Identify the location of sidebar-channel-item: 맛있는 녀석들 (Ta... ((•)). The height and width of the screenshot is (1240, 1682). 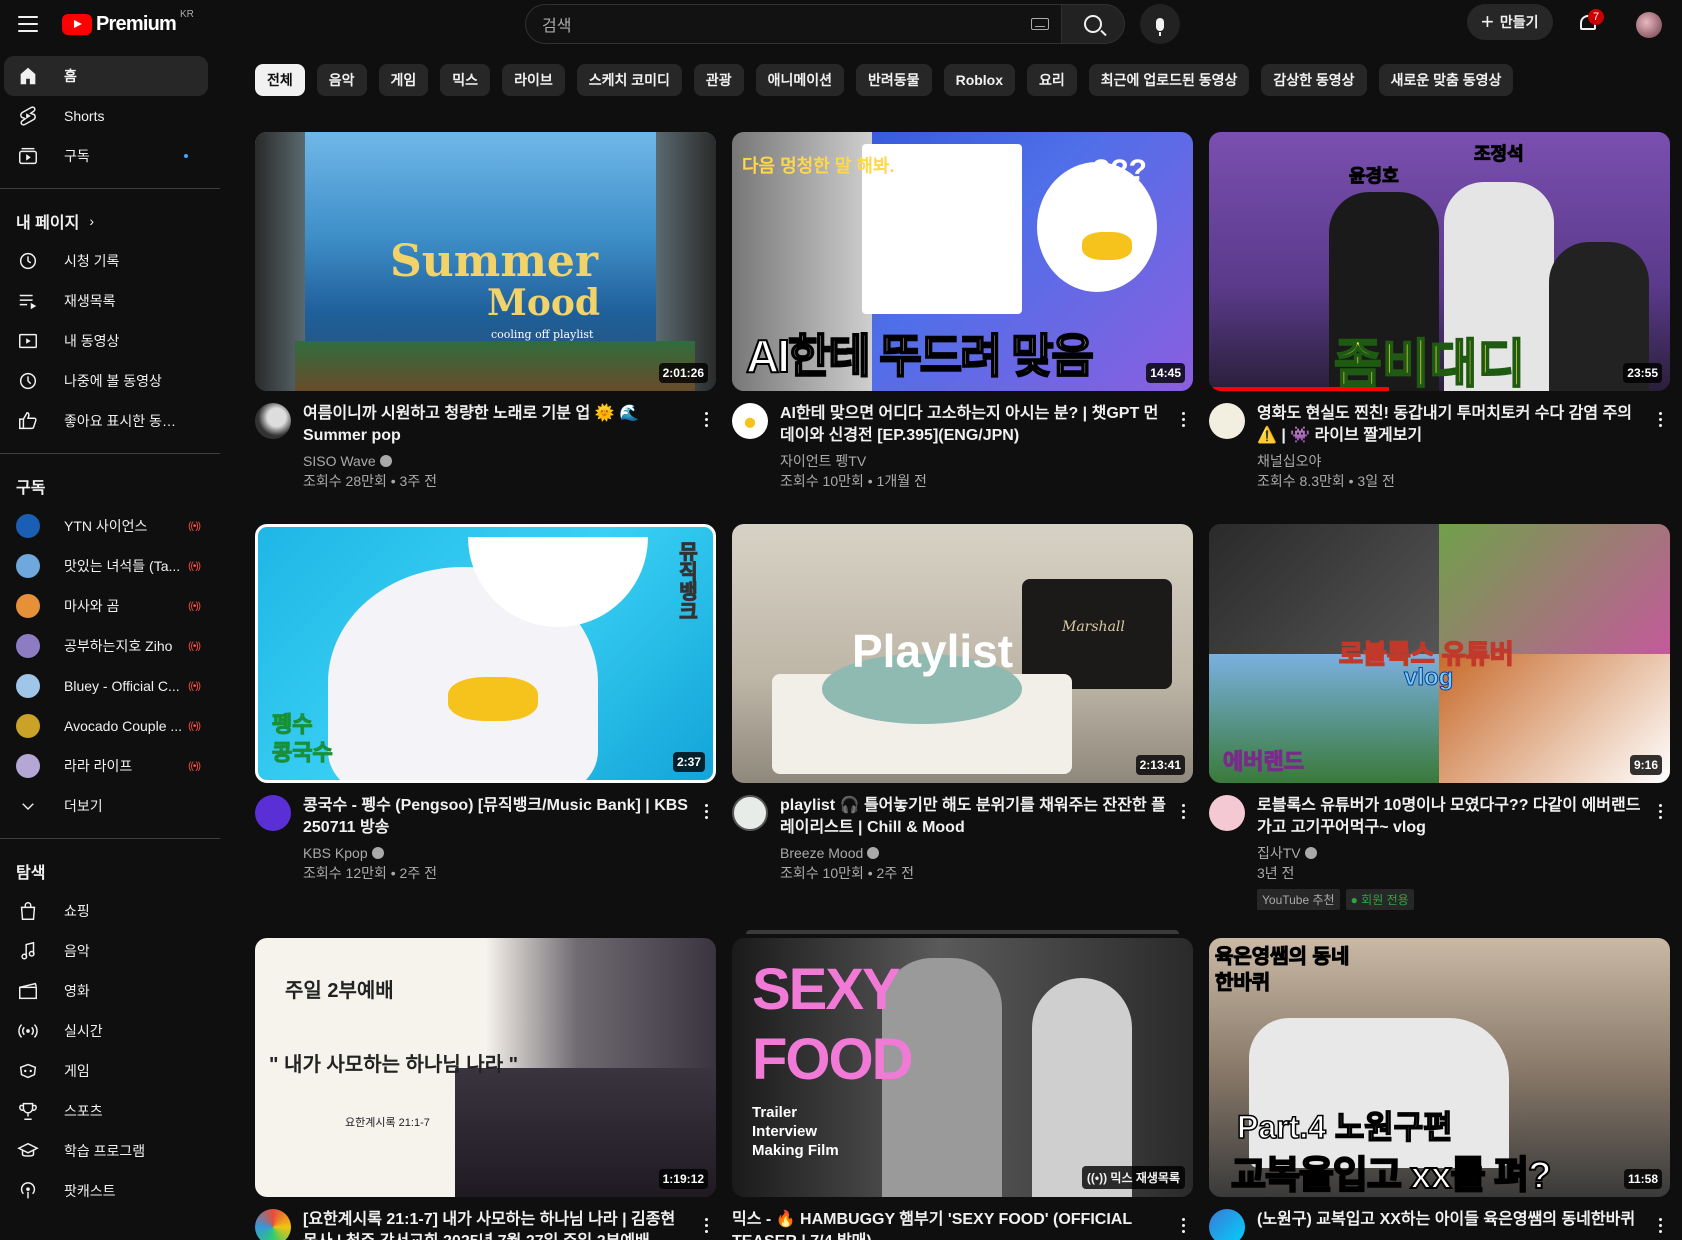
(106, 566).